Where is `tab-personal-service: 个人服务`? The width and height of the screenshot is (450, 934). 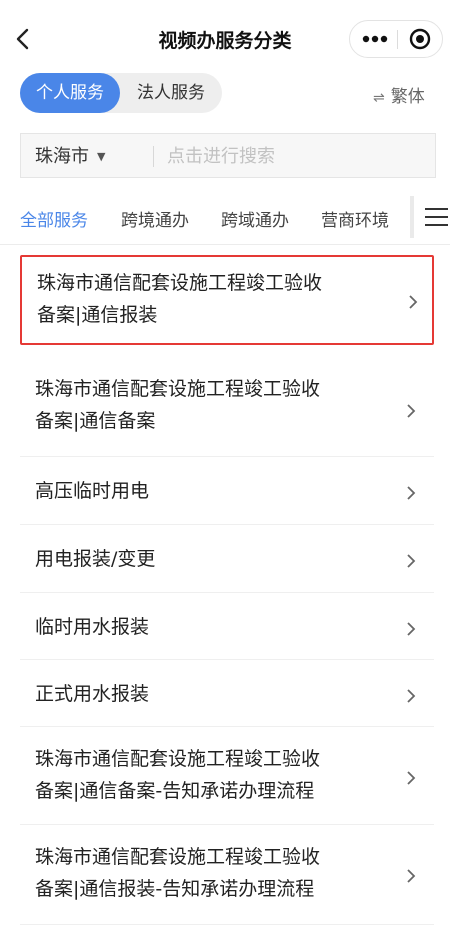 tab-personal-service: 个人服务 is located at coordinates (70, 93).